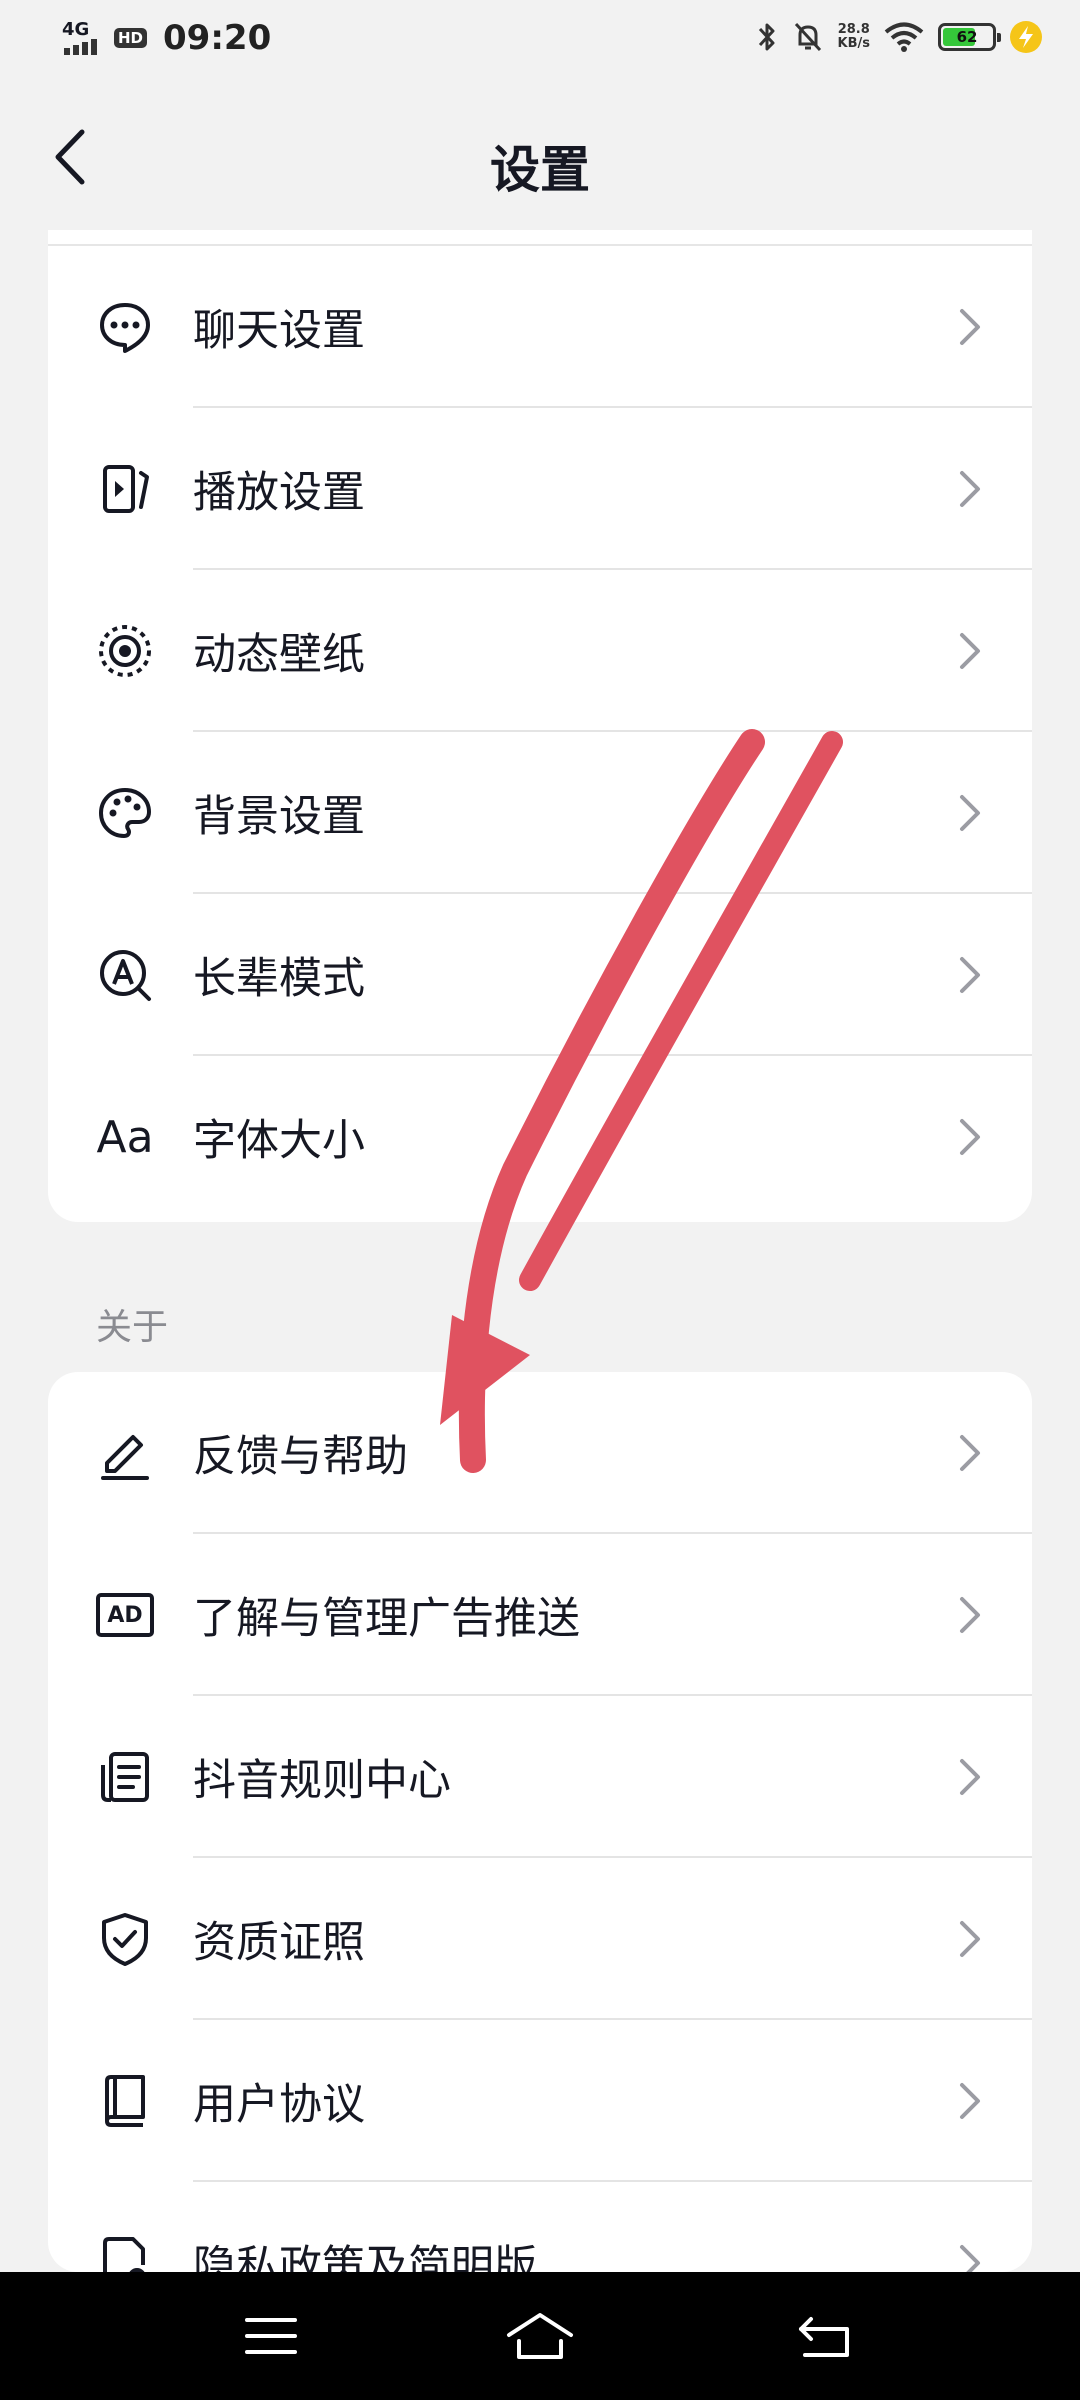 The image size is (1080, 2400). Describe the element at coordinates (540, 1777) in the screenshot. I see `about-item-rules-center: 抖音规则中心` at that location.